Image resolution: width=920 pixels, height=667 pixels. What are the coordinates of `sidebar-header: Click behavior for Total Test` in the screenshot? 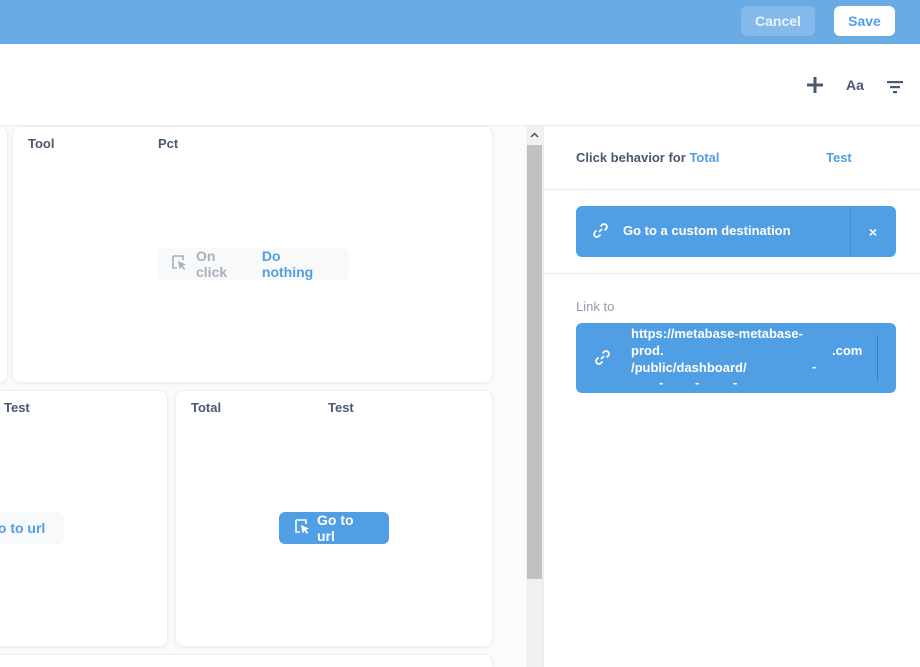 It's located at (732, 158).